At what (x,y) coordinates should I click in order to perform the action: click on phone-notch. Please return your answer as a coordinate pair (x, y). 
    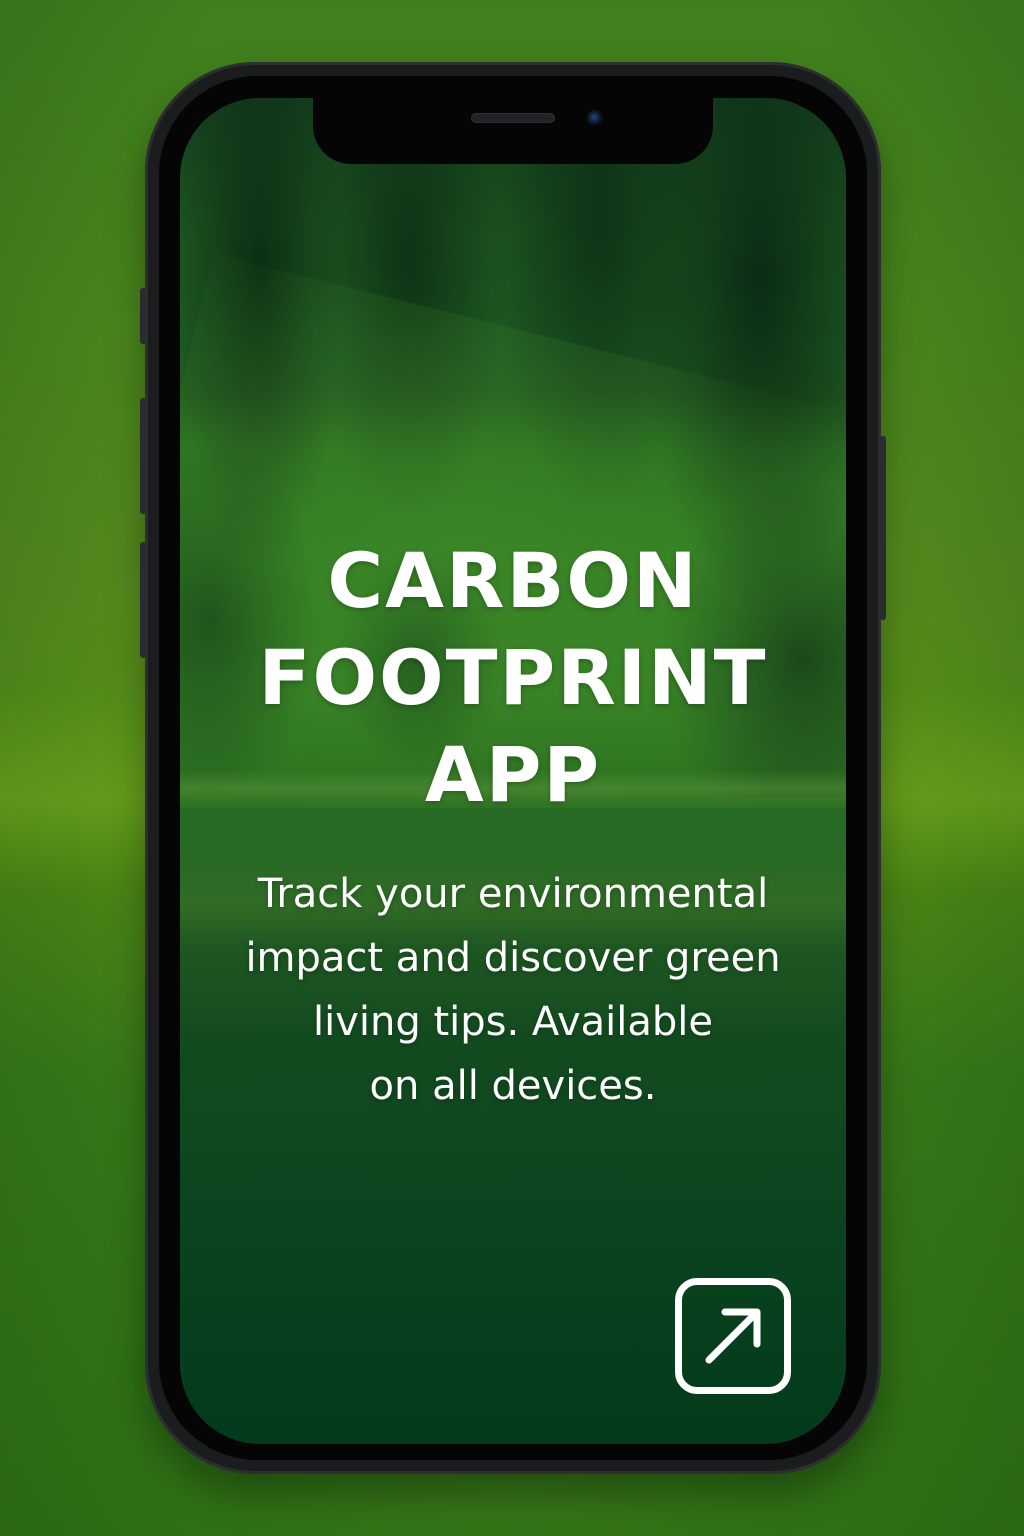
    Looking at the image, I should click on (513, 131).